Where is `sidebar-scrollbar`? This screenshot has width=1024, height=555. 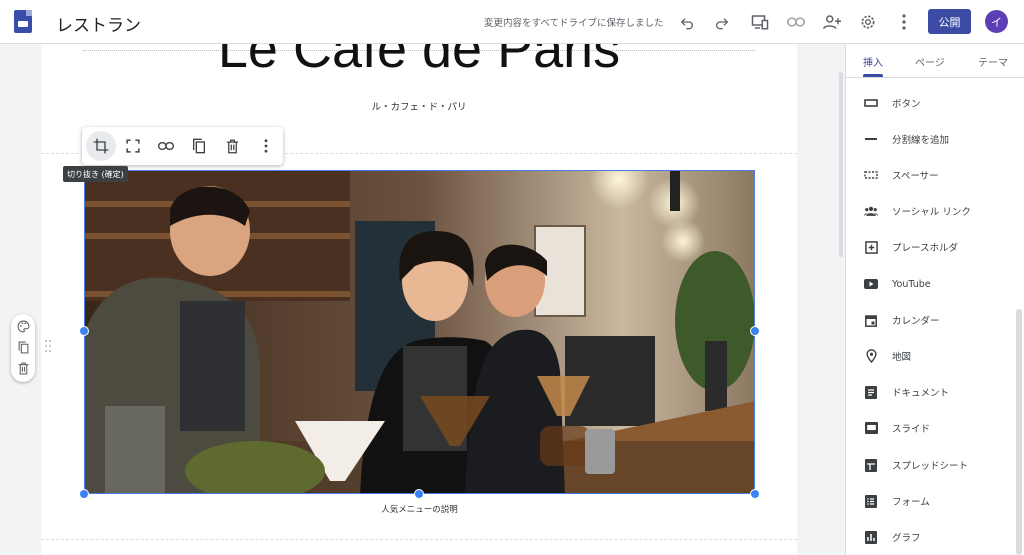
sidebar-scrollbar is located at coordinates (1019, 432).